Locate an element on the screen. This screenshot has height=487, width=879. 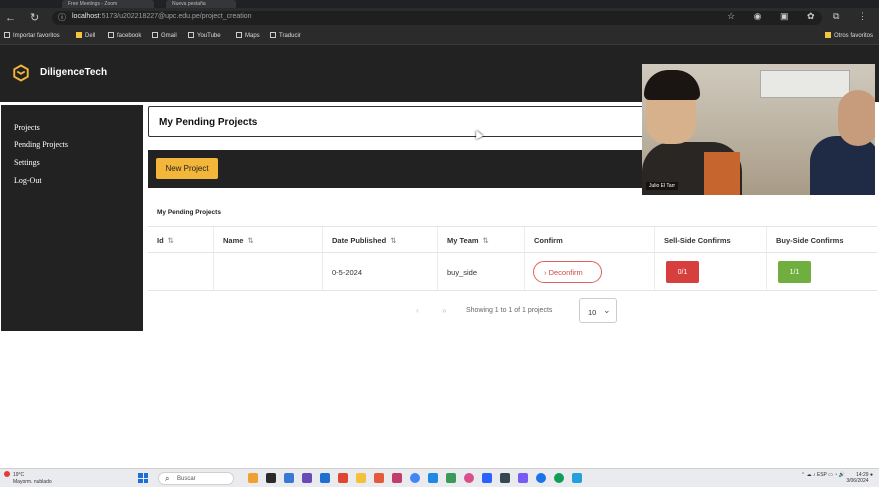
sidebar-item-projects: Projects is located at coordinates (27, 127).